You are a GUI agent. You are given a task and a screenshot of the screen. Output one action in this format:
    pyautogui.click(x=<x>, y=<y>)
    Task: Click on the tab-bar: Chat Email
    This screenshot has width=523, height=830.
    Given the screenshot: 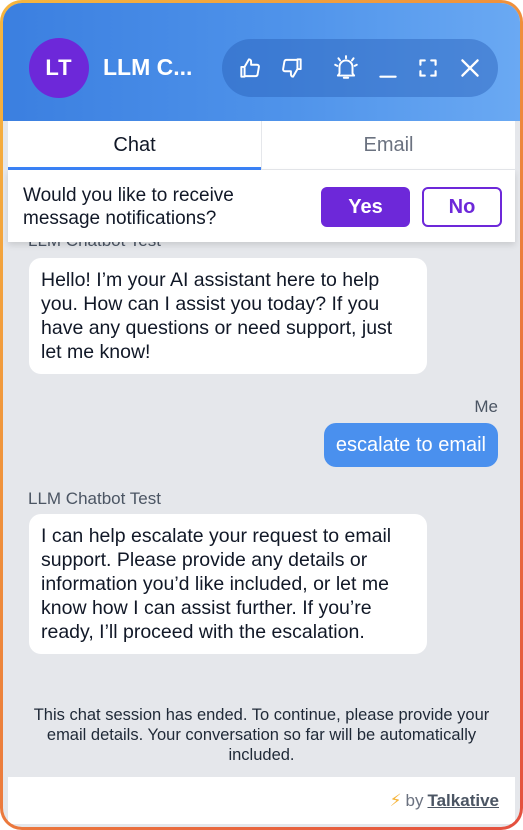 What is the action you would take?
    pyautogui.click(x=261, y=145)
    